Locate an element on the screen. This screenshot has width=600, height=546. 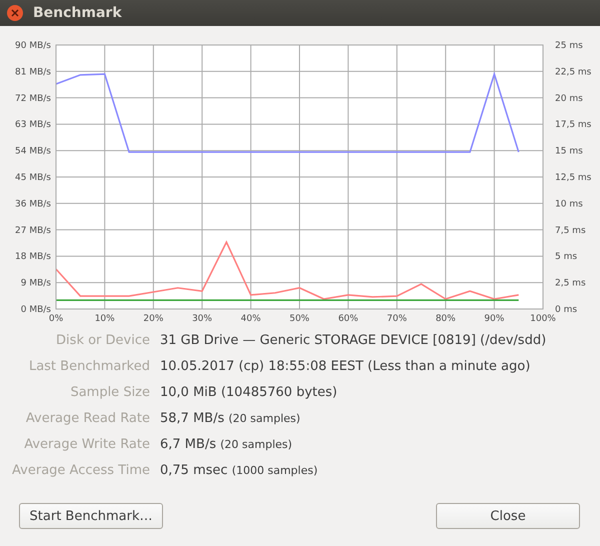
axis-label: 17,5 ms is located at coordinates (573, 125).